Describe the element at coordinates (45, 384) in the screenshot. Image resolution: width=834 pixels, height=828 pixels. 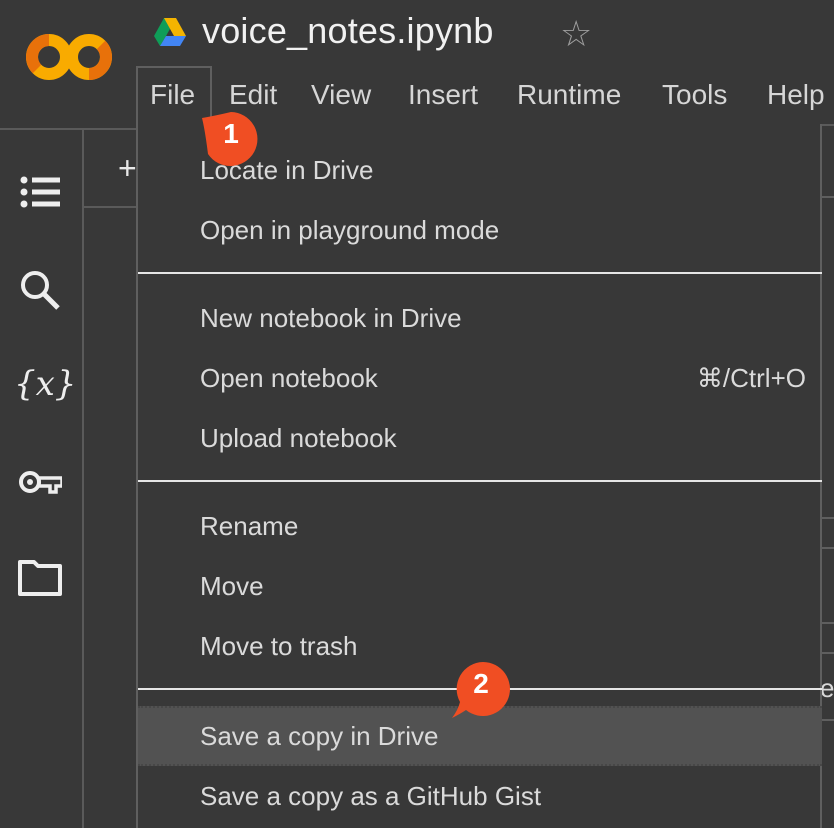
I see `variables-icon: {x}` at that location.